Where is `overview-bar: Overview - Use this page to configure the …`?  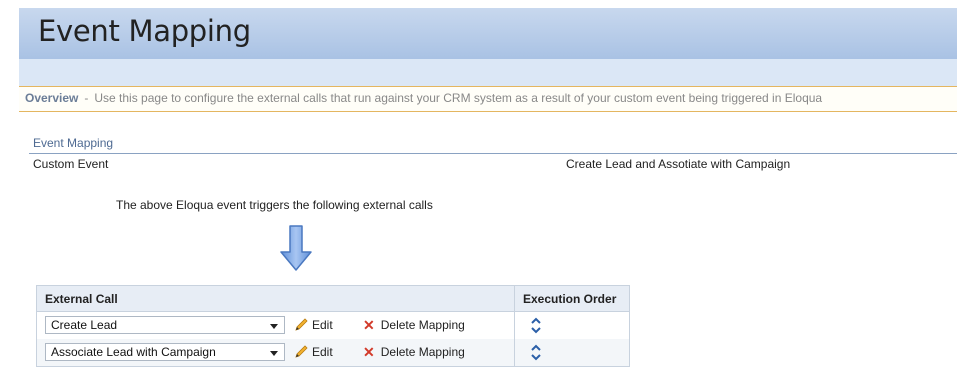 overview-bar: Overview - Use this page to configure the … is located at coordinates (488, 99).